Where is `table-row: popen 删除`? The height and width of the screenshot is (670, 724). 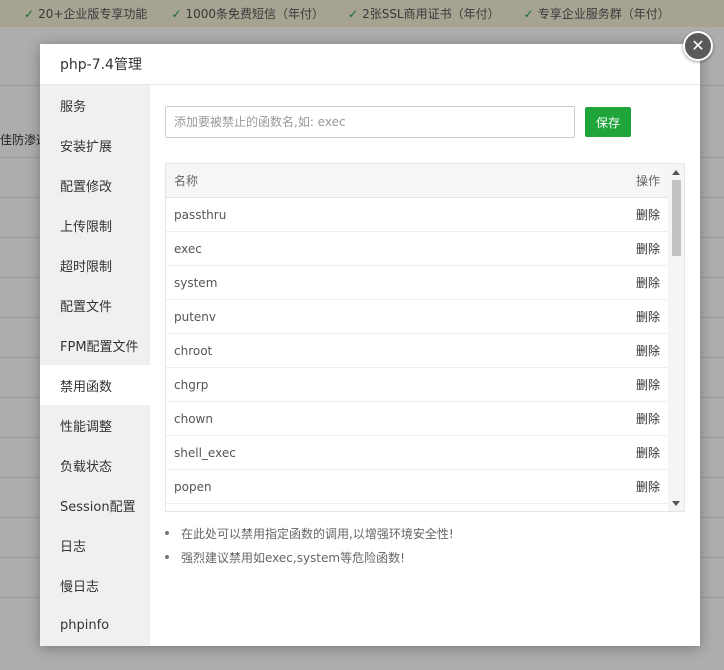
table-row: popen 删除 is located at coordinates (417, 487).